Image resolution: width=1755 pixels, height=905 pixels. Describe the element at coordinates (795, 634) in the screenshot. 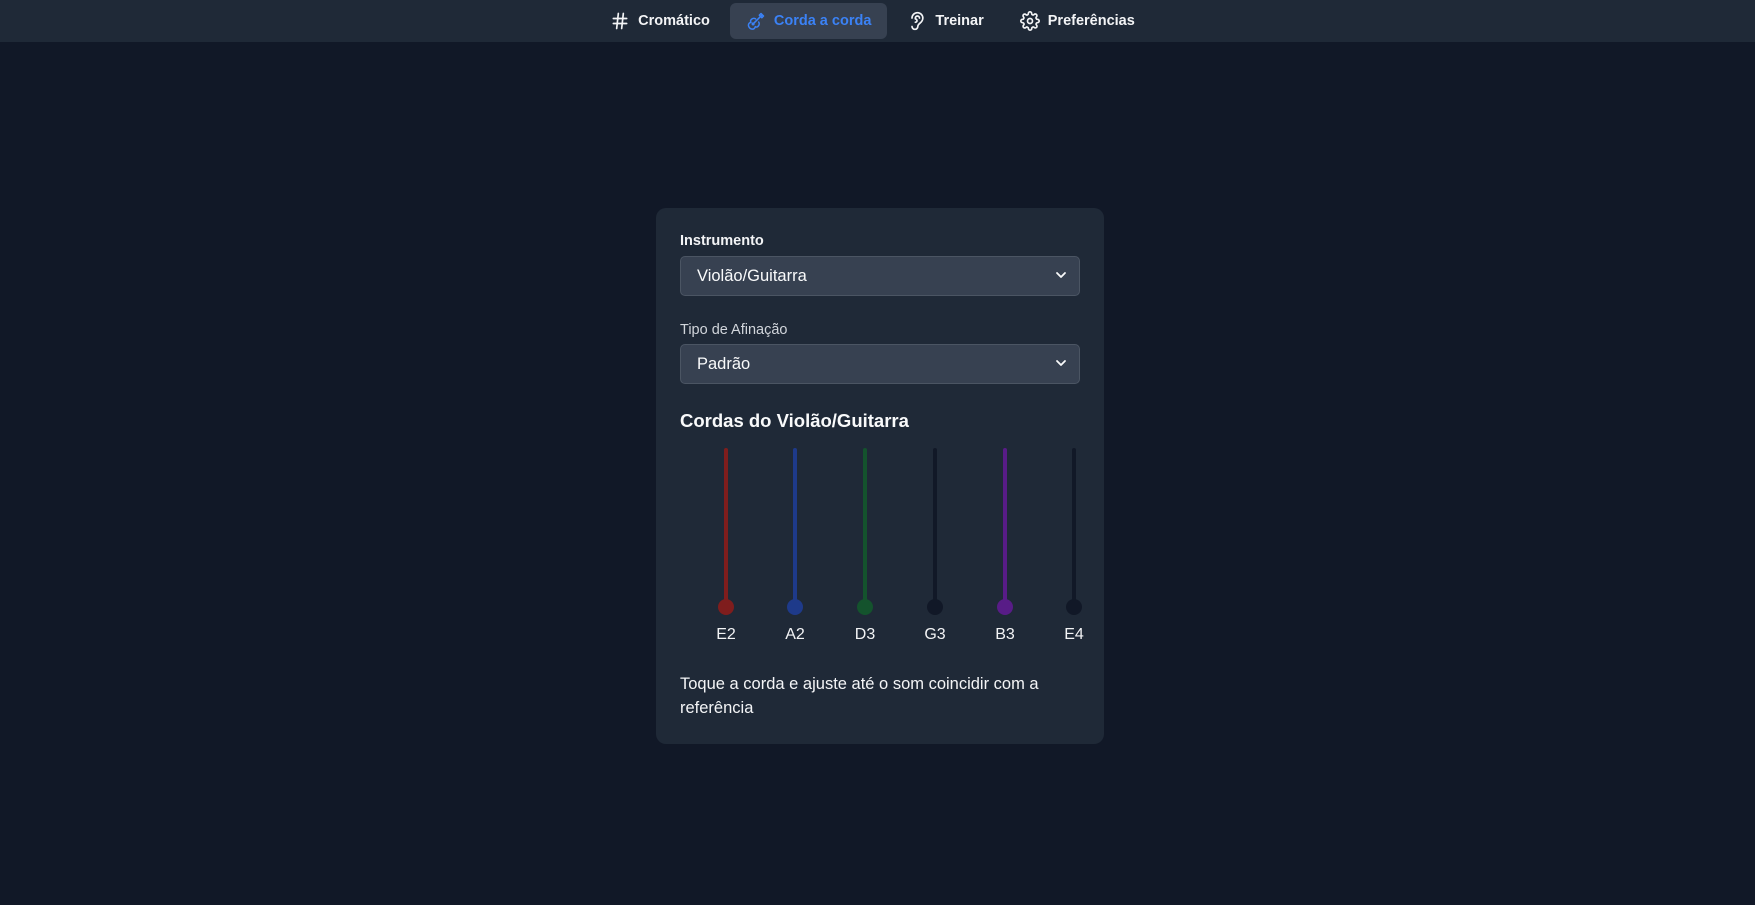

I see `string-note-label: A2` at that location.